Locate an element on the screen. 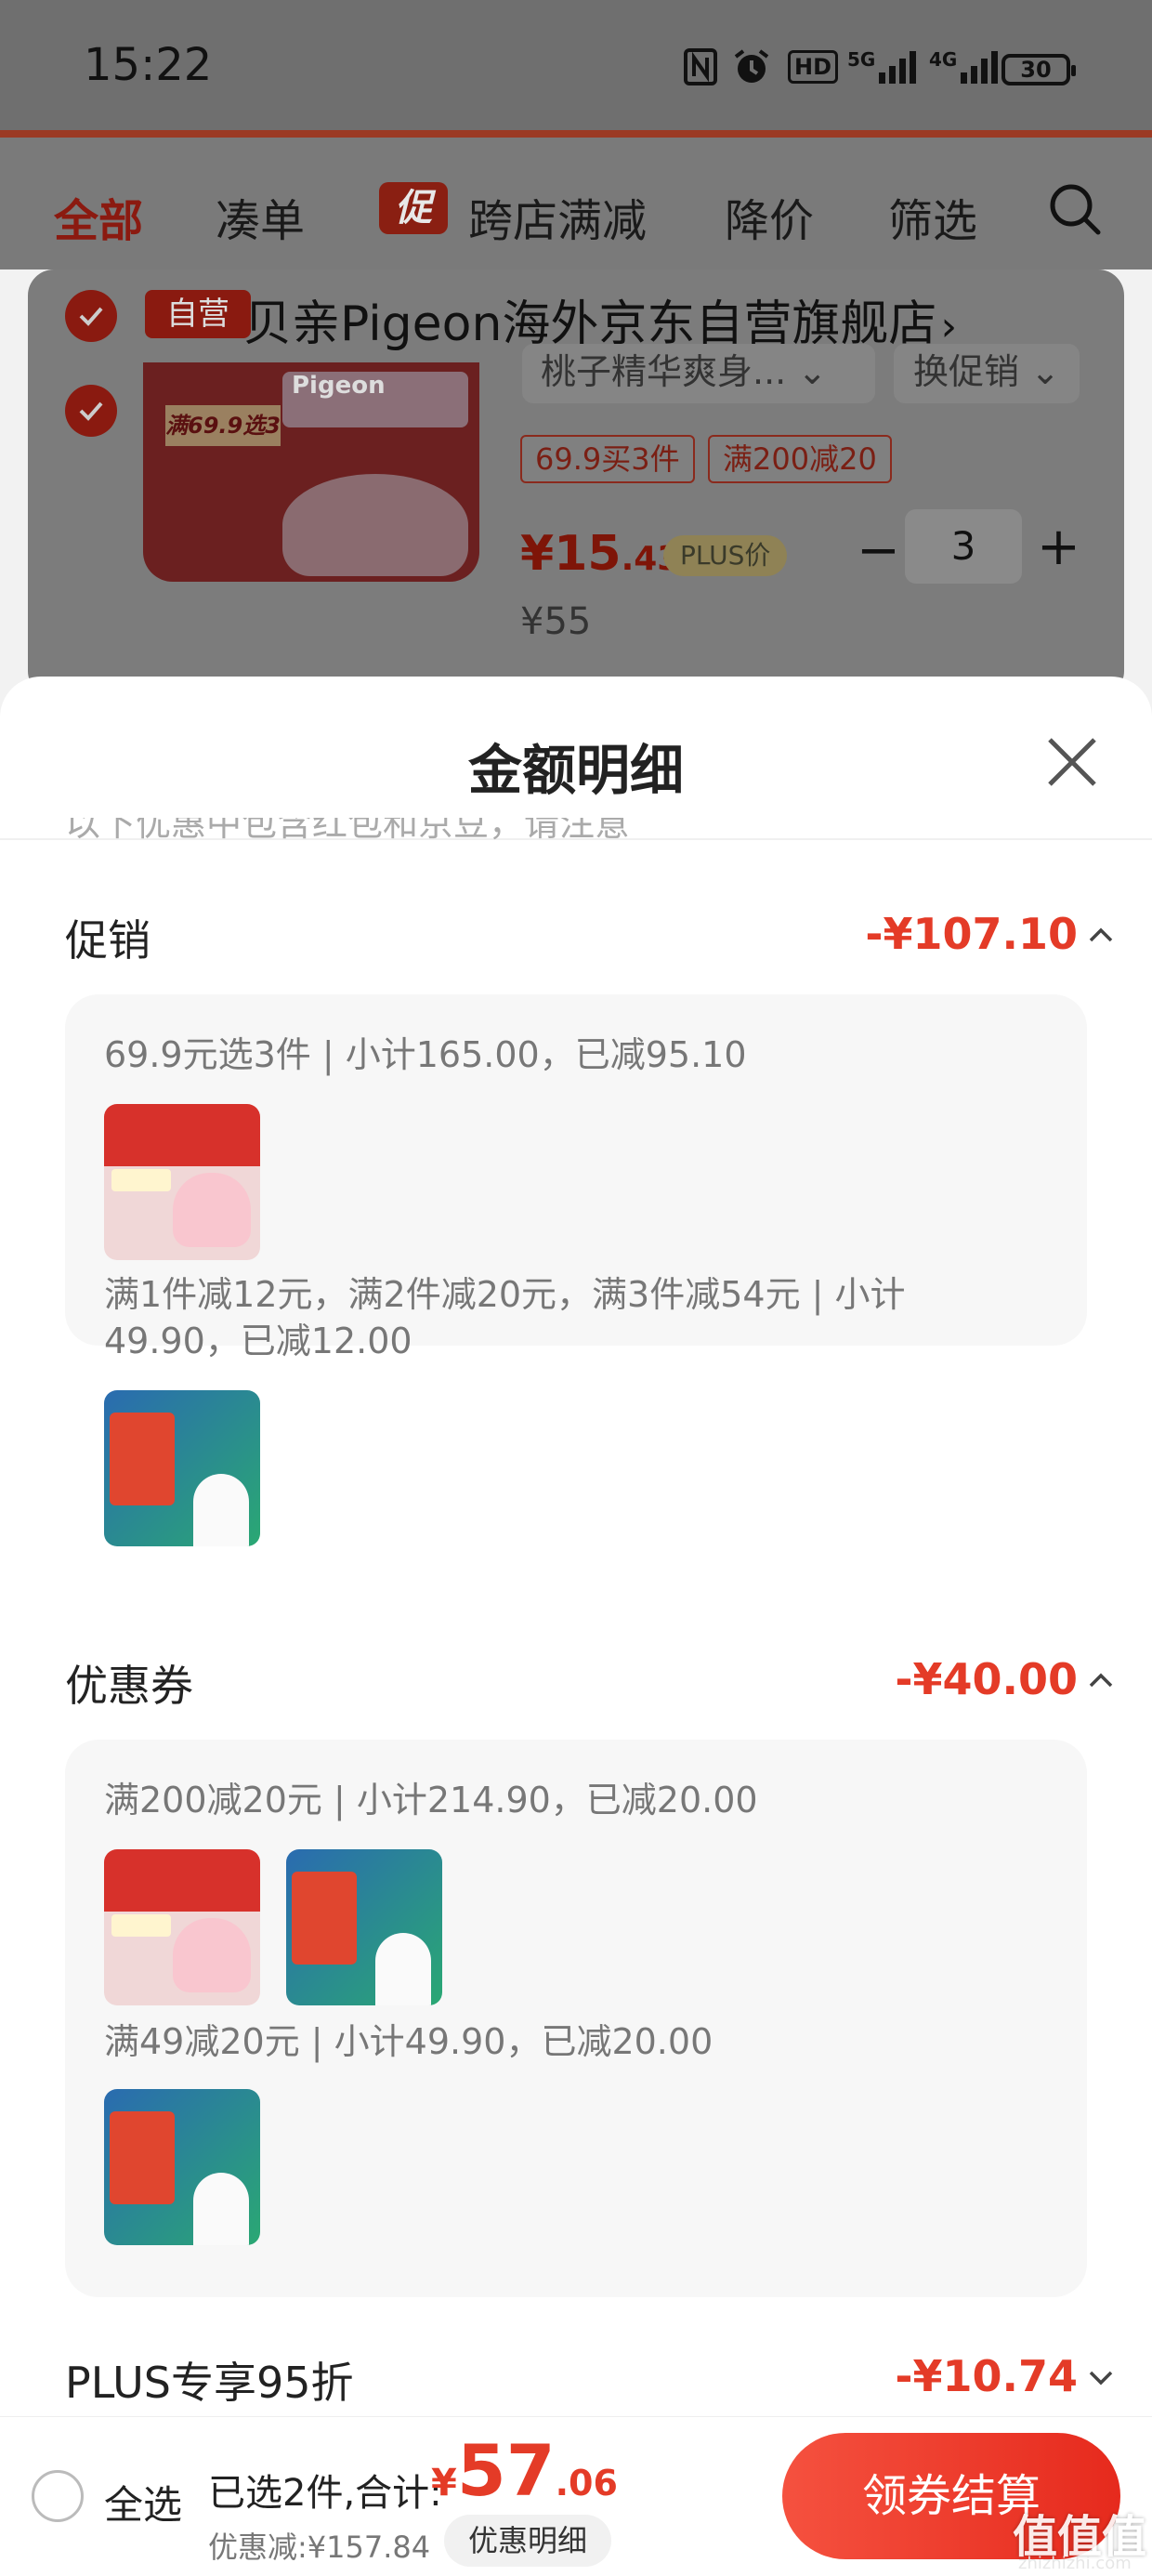  tab-price-drop: 降价 is located at coordinates (769, 216).